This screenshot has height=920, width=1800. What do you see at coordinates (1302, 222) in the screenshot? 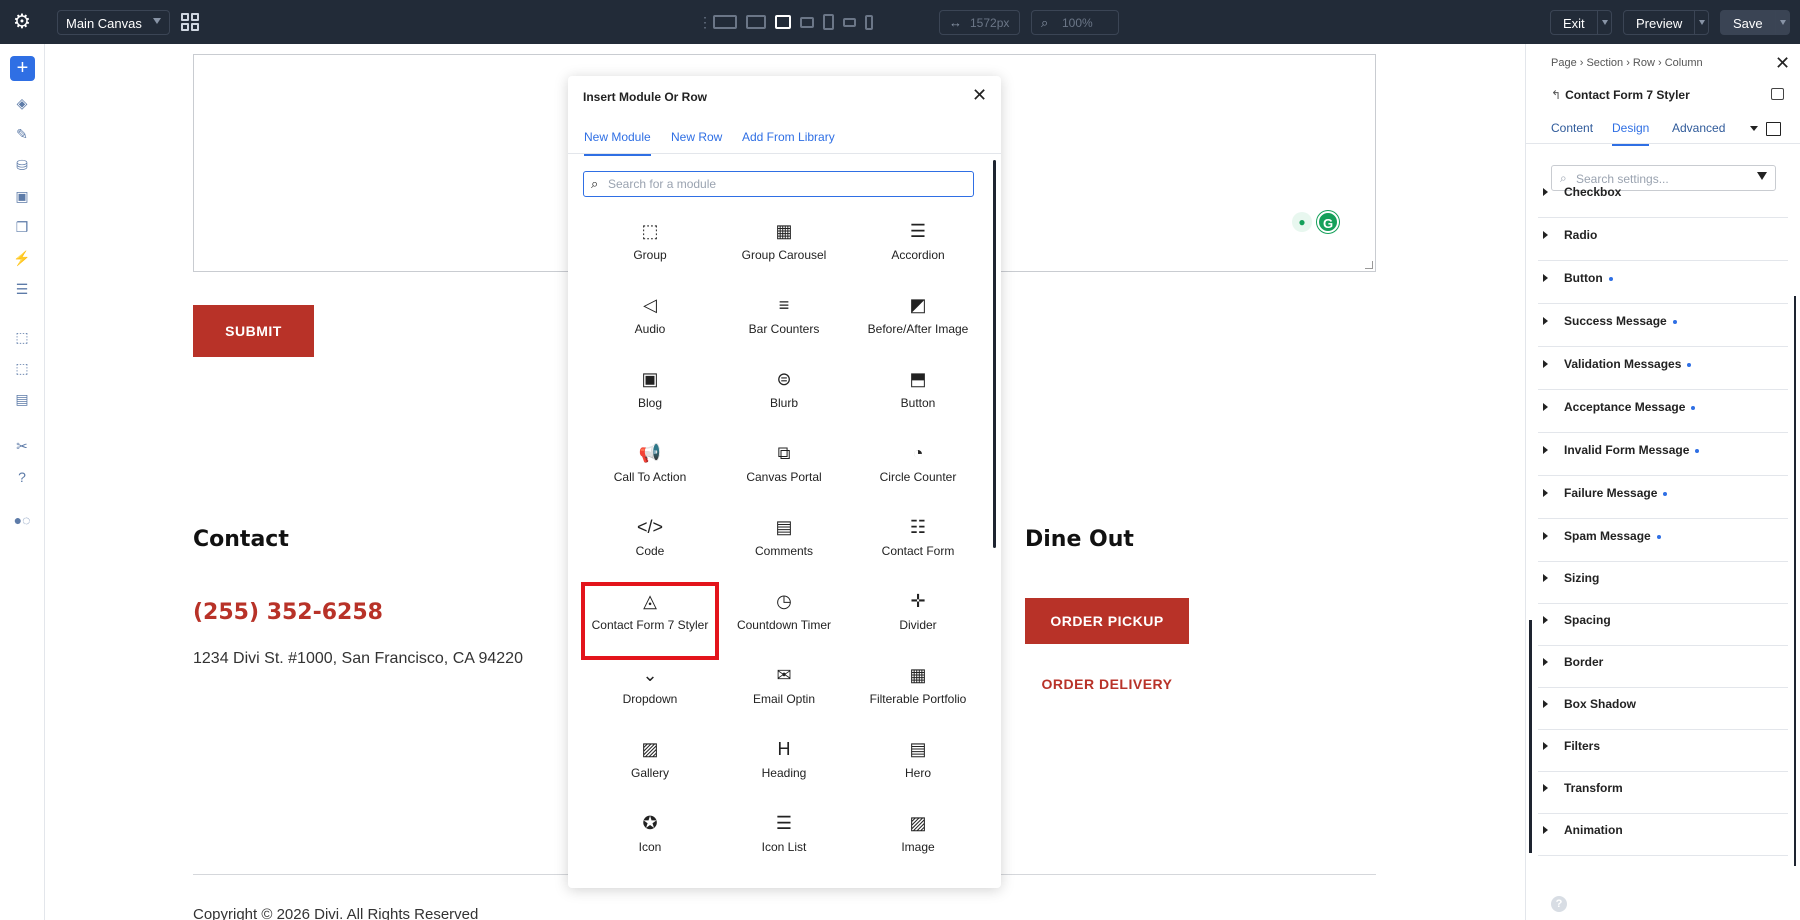
I see `grammarly-bulb-icon: ●` at bounding box center [1302, 222].